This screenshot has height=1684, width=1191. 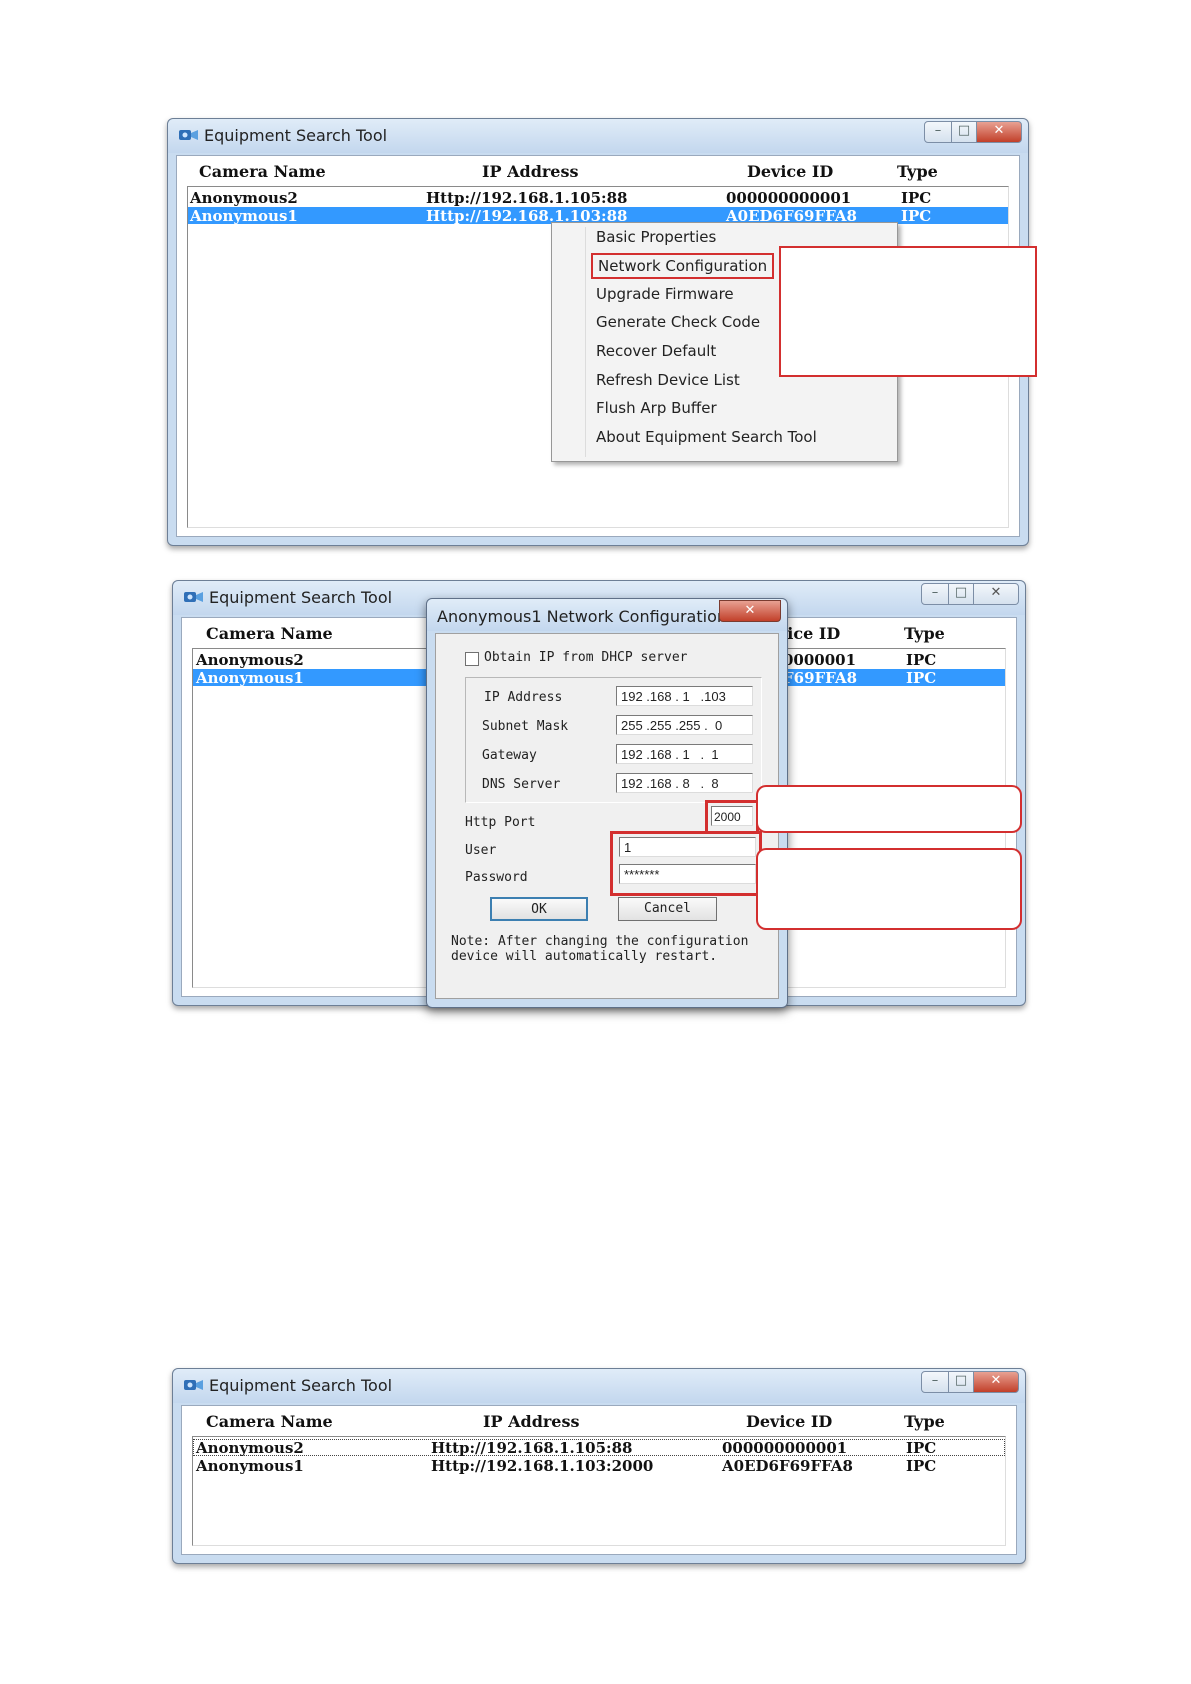 What do you see at coordinates (523, 697) in the screenshot?
I see `ip-address-label: IP Address` at bounding box center [523, 697].